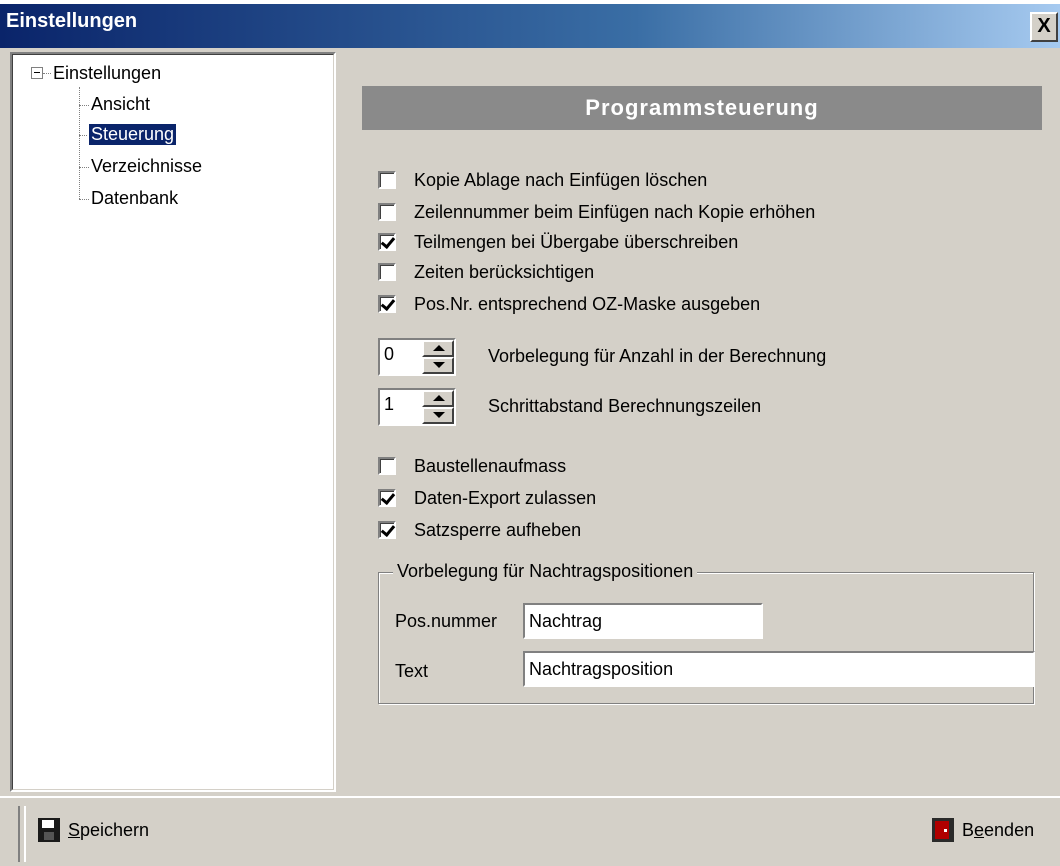 The height and width of the screenshot is (866, 1060). What do you see at coordinates (387, 180) in the screenshot?
I see `checkbox-kopie-ablage` at bounding box center [387, 180].